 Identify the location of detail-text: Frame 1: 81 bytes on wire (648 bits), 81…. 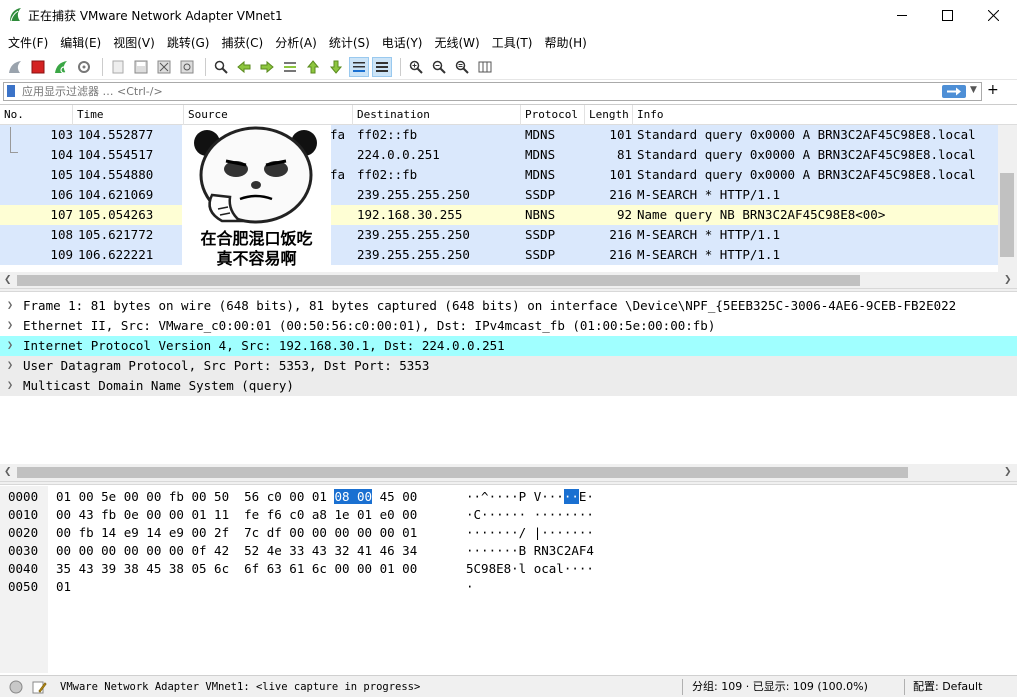
(490, 305).